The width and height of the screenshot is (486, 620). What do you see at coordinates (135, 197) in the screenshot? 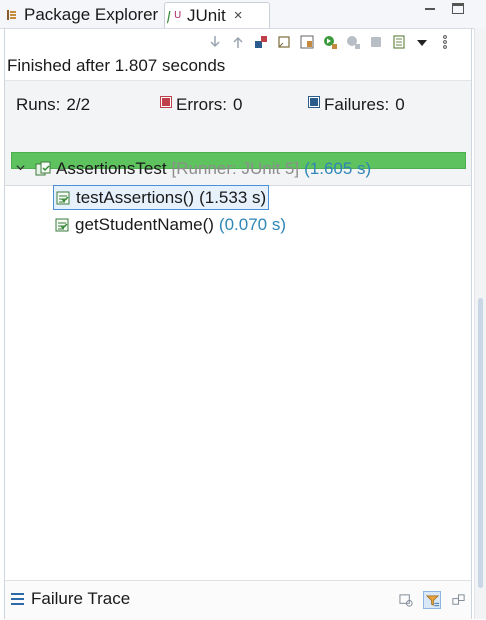
I see `tree-item-label: testAssertions()` at bounding box center [135, 197].